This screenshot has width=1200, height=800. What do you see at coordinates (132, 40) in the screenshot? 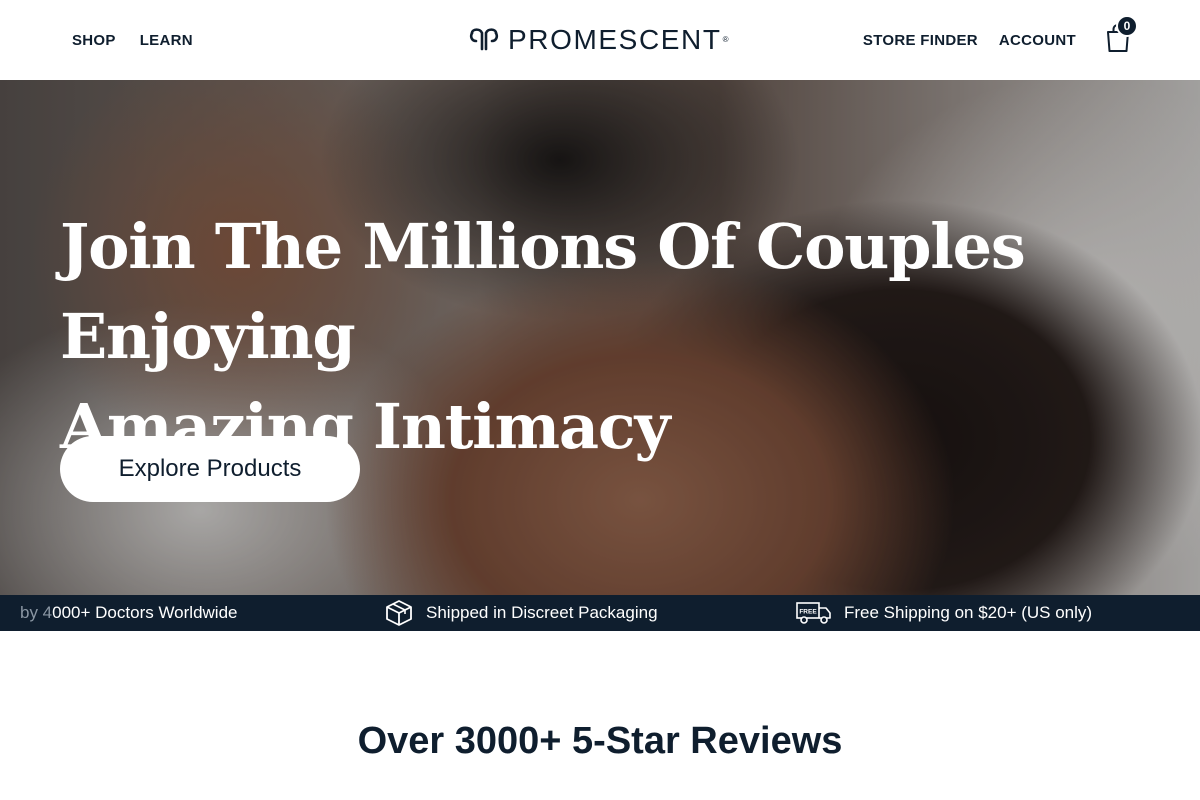
I see `primary-nav: SHOP LEARN` at bounding box center [132, 40].